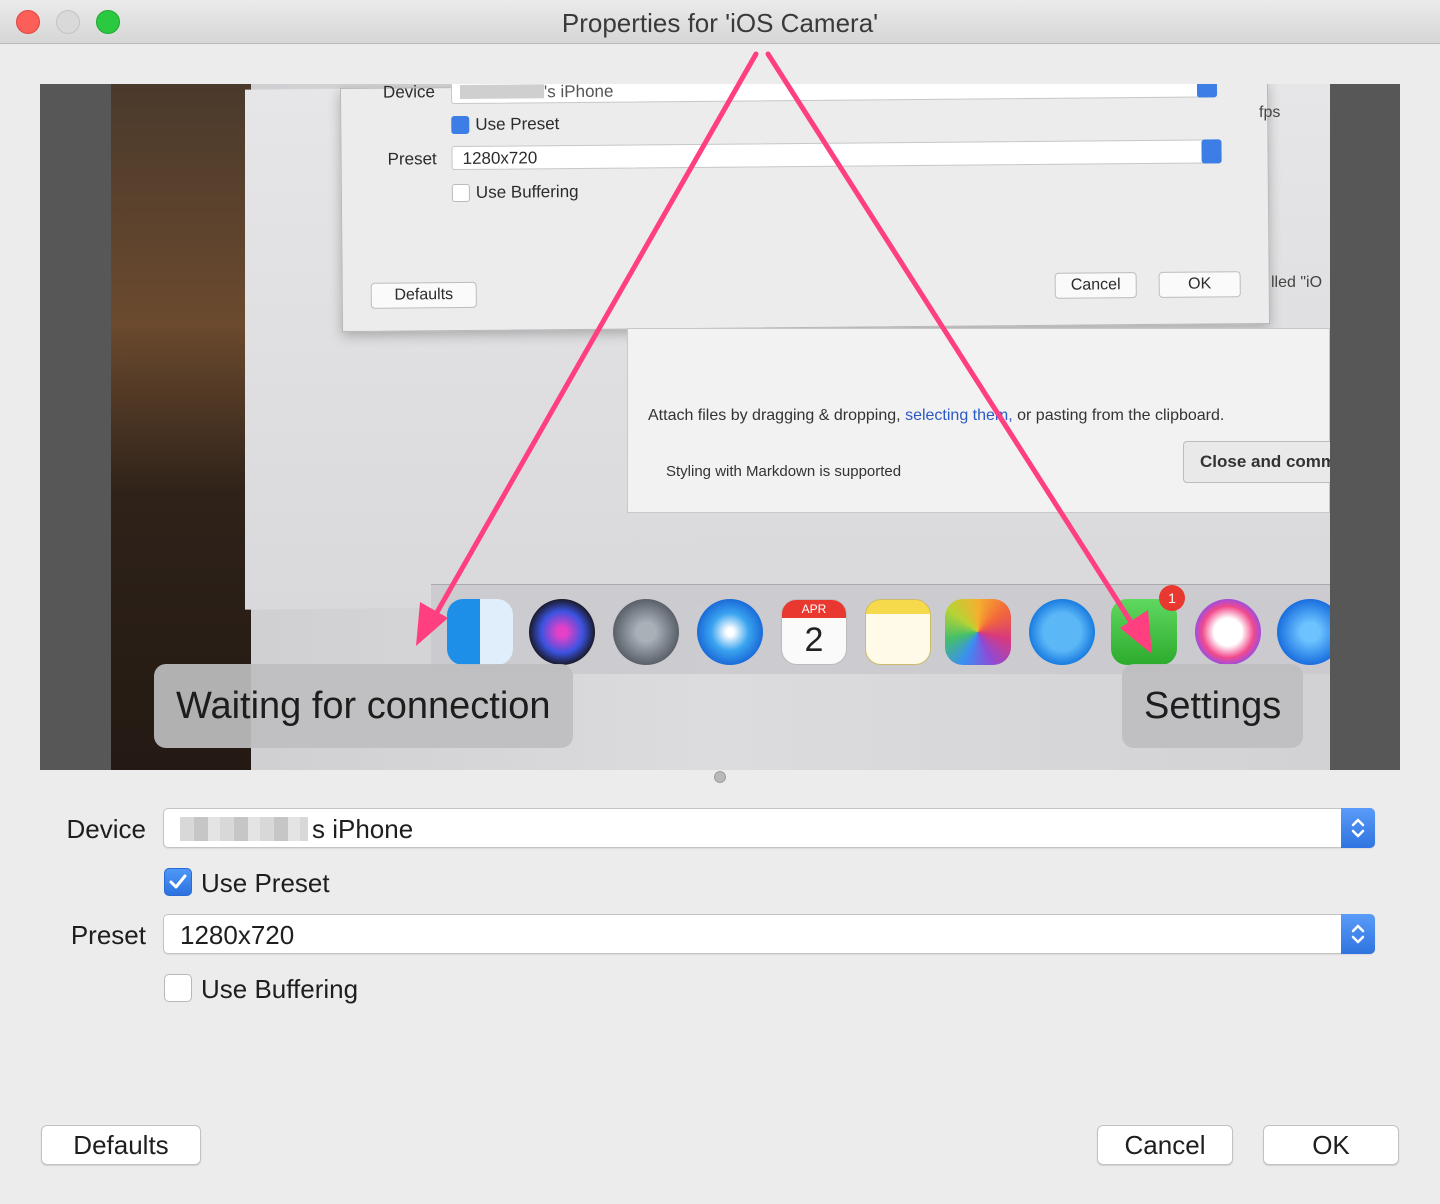  I want to click on siri-icon, so click(562, 632).